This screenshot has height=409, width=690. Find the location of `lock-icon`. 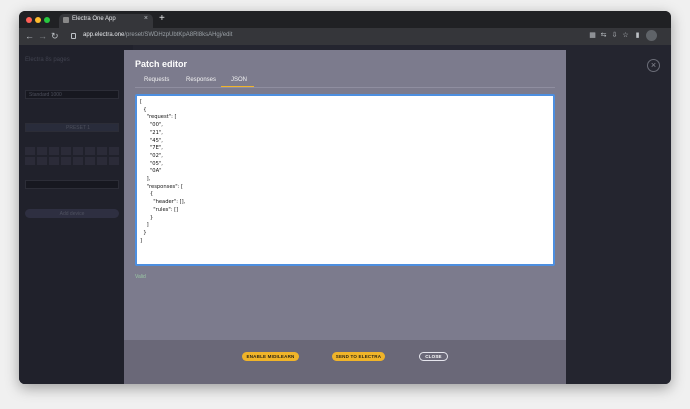

lock-icon is located at coordinates (73, 36).